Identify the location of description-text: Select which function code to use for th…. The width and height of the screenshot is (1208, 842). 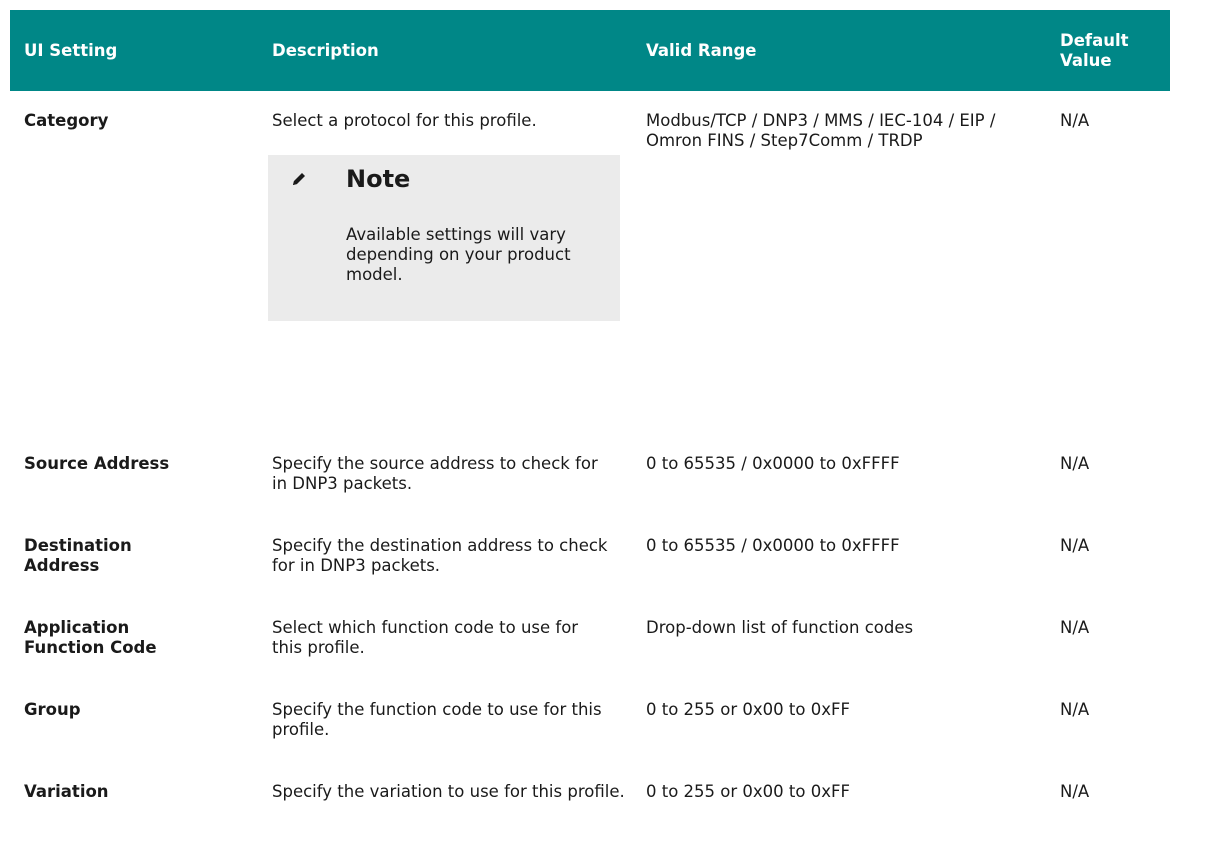
(425, 637).